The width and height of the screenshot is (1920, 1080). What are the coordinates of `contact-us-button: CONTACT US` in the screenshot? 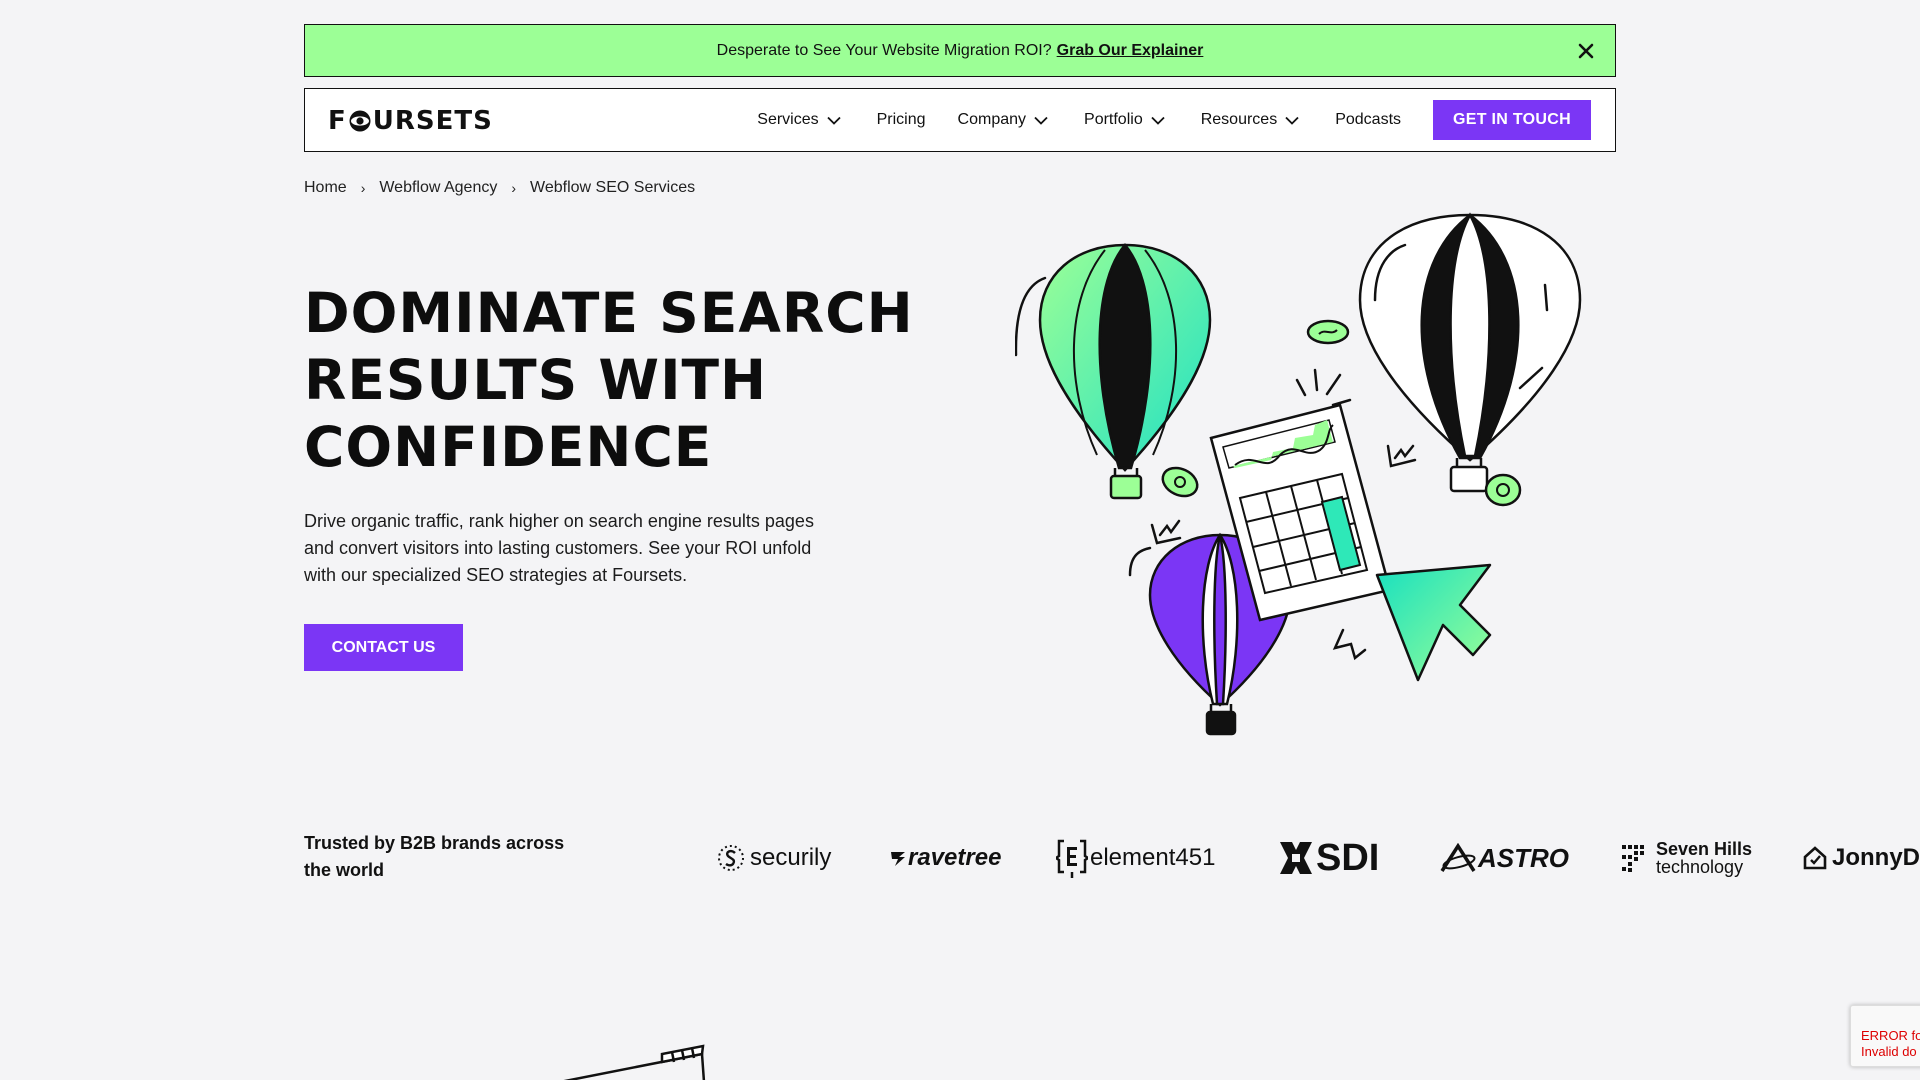 It's located at (383, 647).